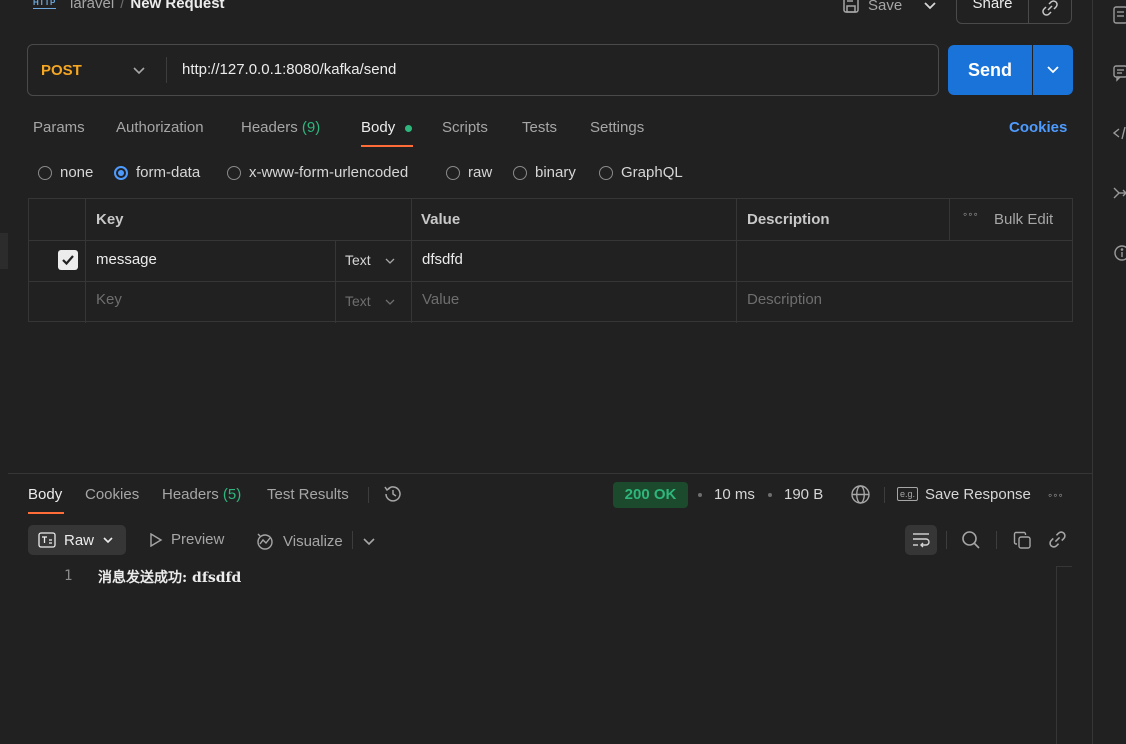 Image resolution: width=1126 pixels, height=744 pixels. Describe the element at coordinates (1119, 253) in the screenshot. I see `info-icon` at that location.